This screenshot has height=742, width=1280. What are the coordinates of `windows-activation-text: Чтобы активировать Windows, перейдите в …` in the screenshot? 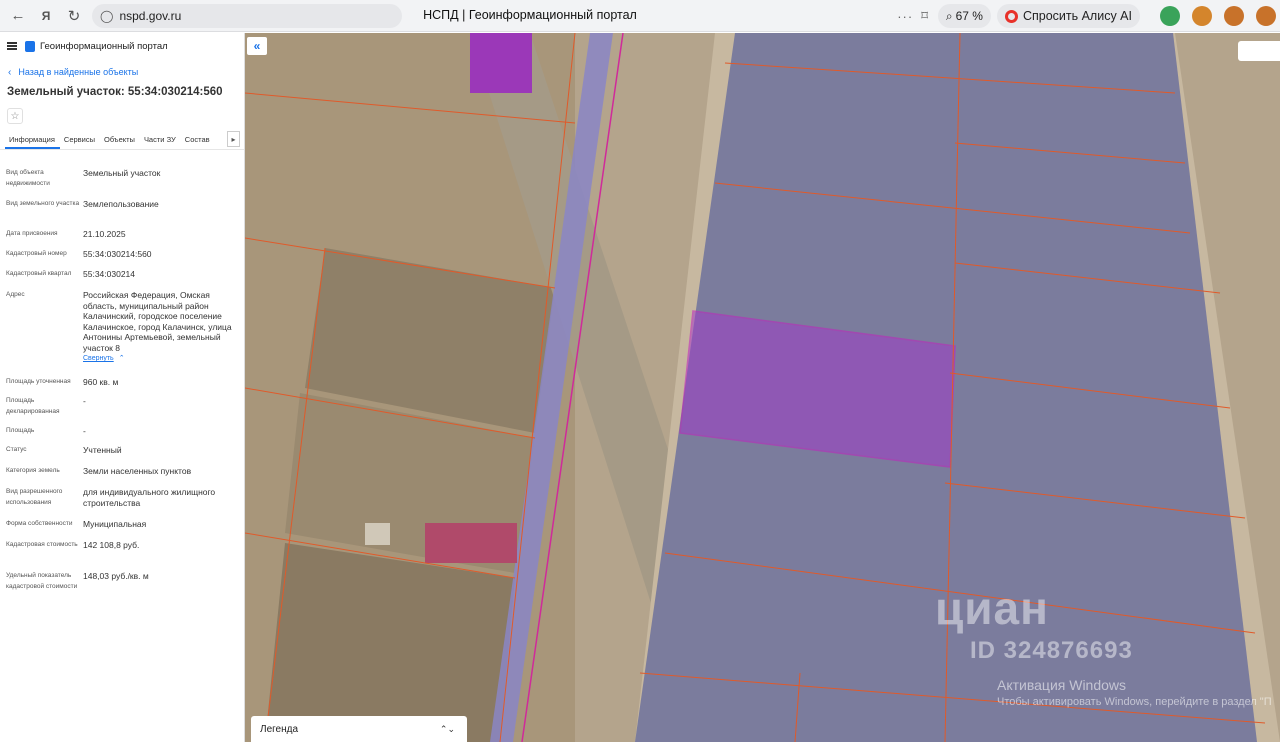 It's located at (1134, 702).